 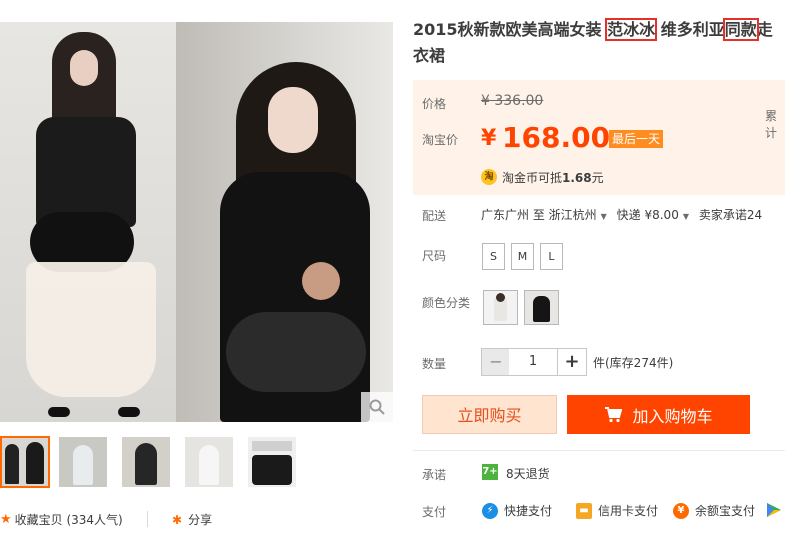 What do you see at coordinates (528, 511) in the screenshot?
I see `payment-method-label: 快捷支付` at bounding box center [528, 511].